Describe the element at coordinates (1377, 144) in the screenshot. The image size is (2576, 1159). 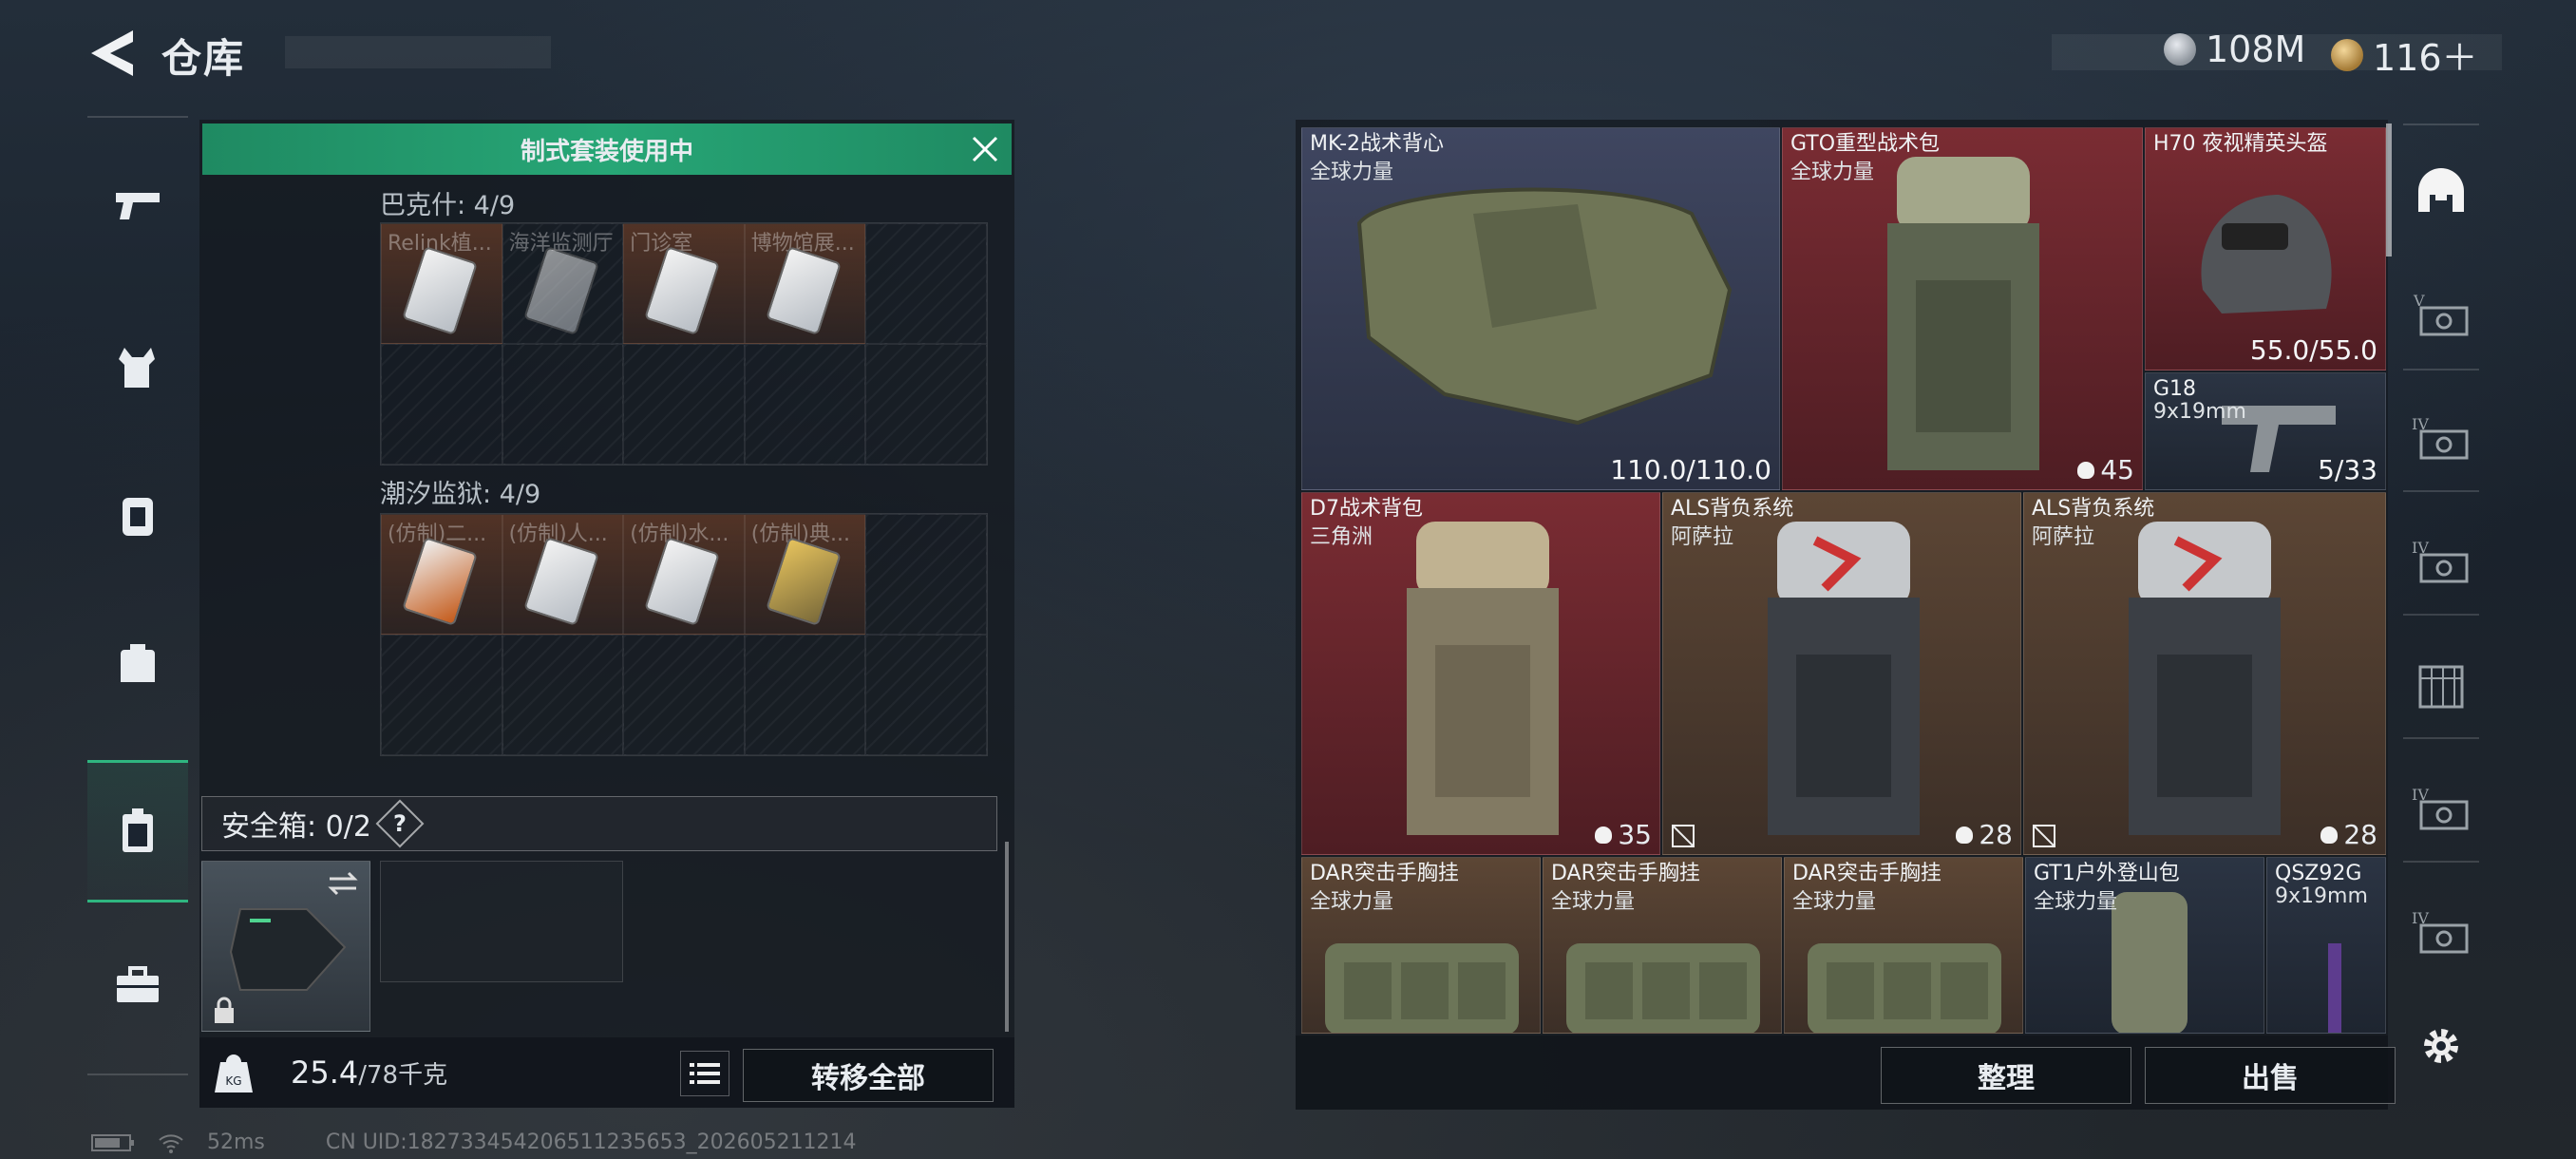
I see `item-name: MK-2战术背心` at that location.